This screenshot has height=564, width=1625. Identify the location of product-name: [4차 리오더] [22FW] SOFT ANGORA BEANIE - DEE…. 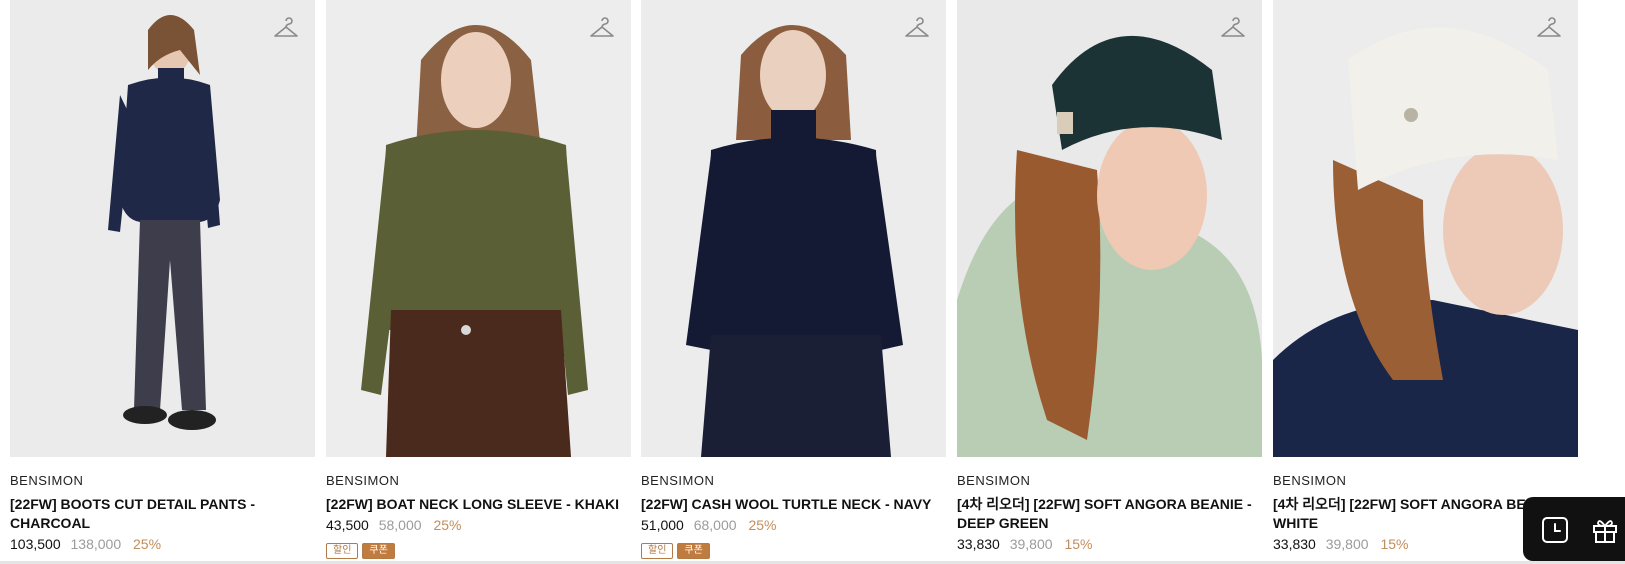
(1109, 514).